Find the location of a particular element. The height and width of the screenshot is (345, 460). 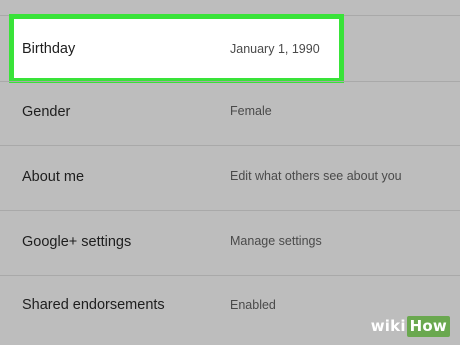

row-about-me-label: About me is located at coordinates (53, 177).